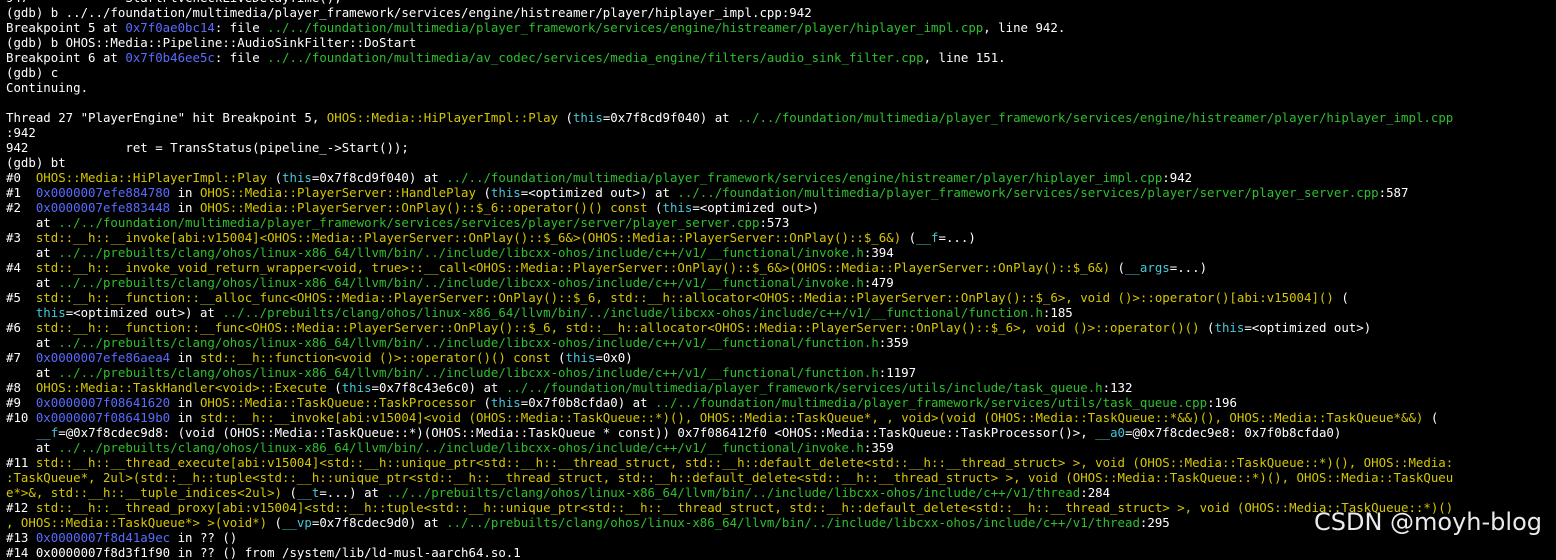 Image resolution: width=1556 pixels, height=560 pixels. I want to click on terminal-text: #12, so click(21, 507).